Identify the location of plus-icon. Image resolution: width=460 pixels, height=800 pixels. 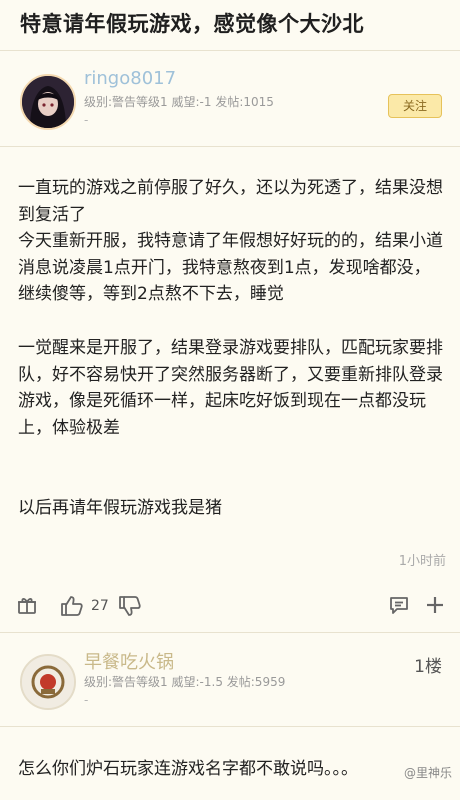
(435, 607).